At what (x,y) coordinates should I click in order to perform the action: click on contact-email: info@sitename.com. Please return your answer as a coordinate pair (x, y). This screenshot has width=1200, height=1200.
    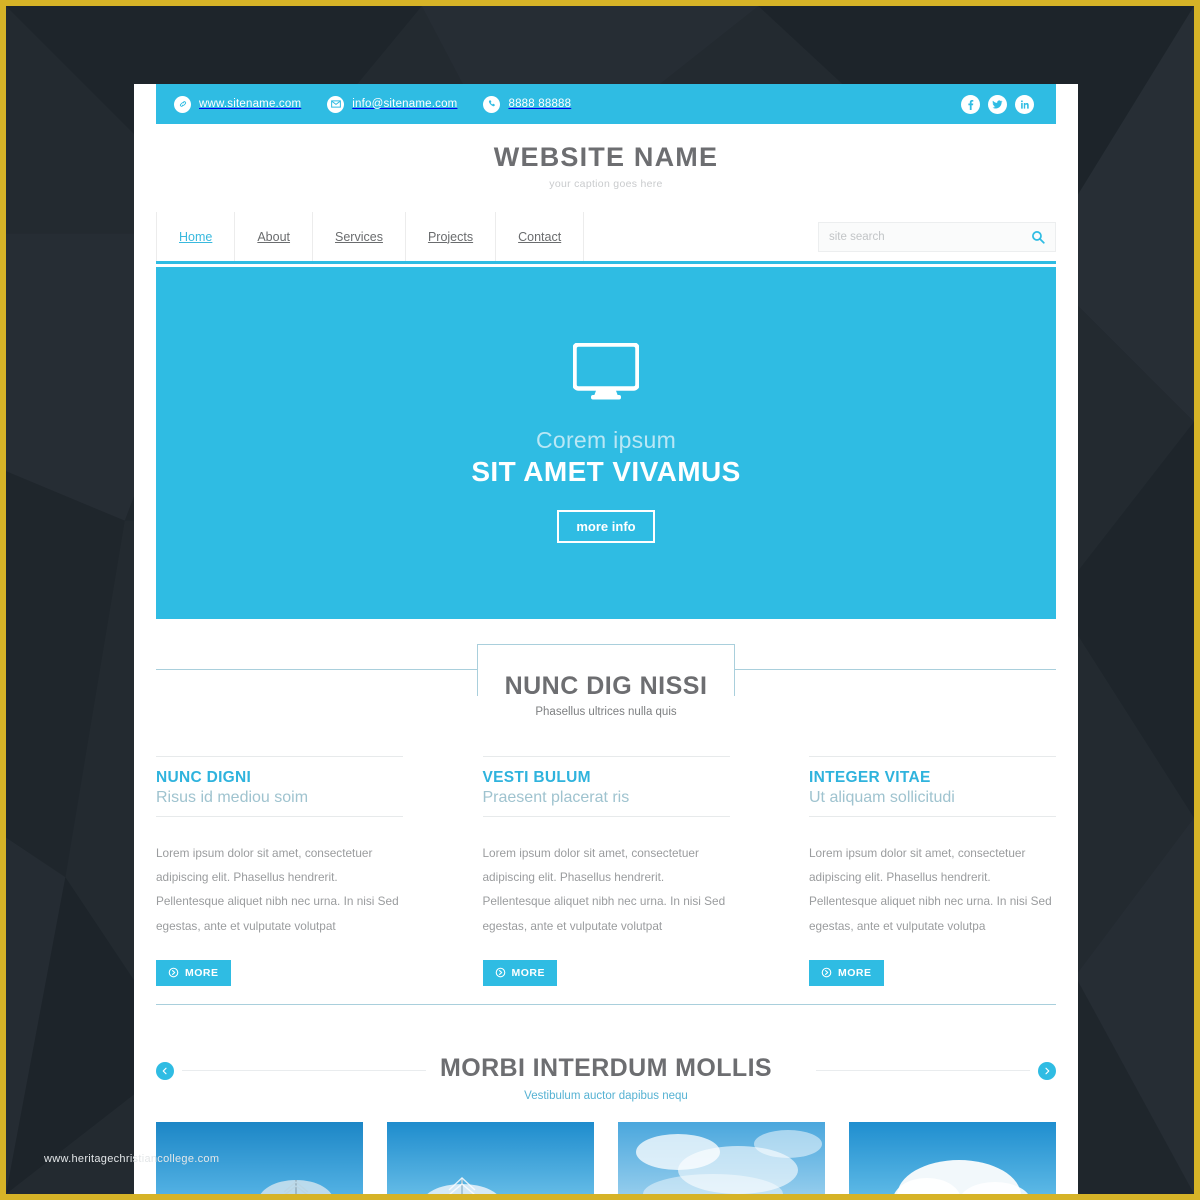
    Looking at the image, I should click on (392, 104).